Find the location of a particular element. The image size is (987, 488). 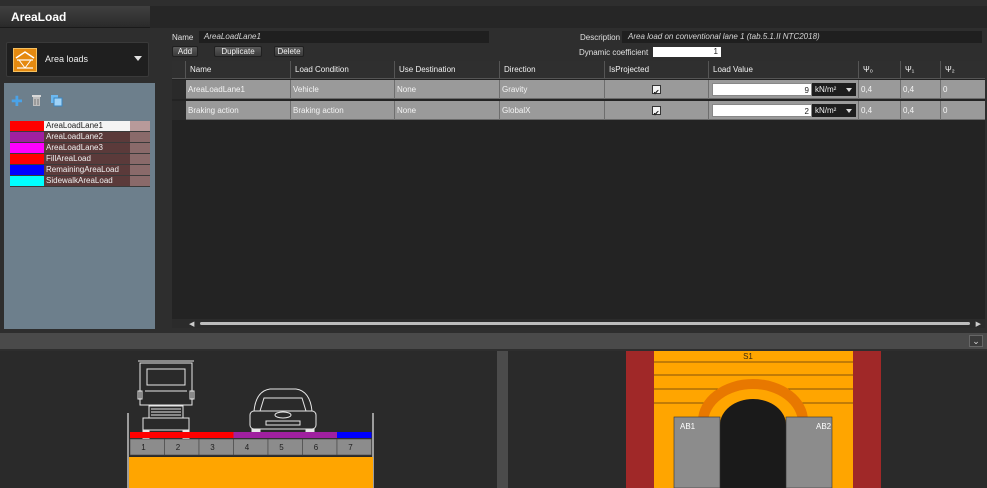

load-name: AreaLoadLane1 is located at coordinates (87, 126).